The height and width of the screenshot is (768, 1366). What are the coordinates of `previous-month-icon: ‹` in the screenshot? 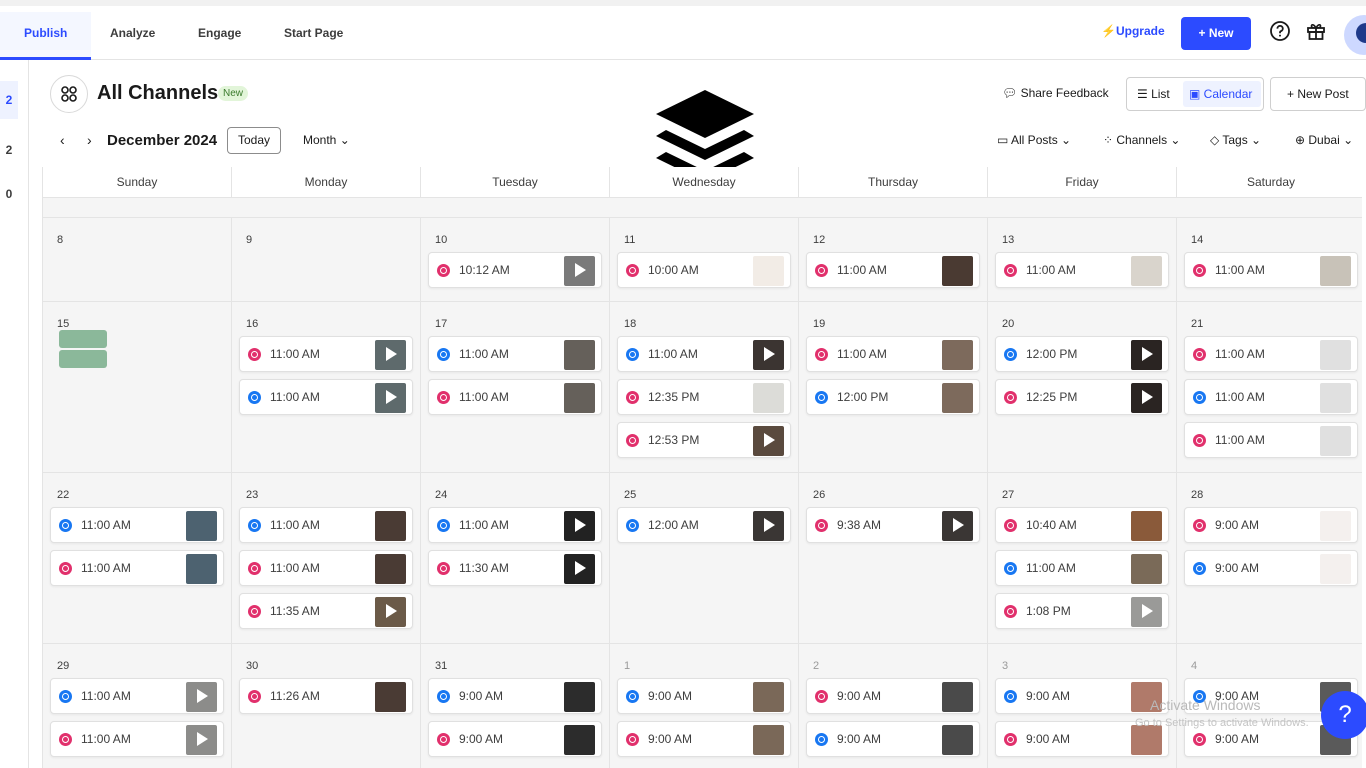 It's located at (62, 140).